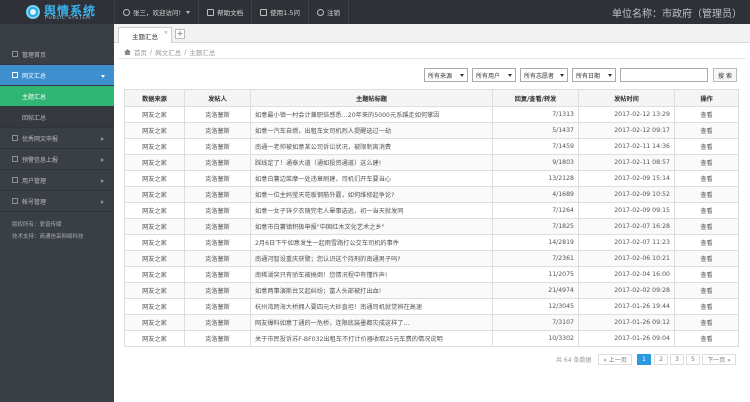 The width and height of the screenshot is (750, 402). I want to click on add-tab-button: +, so click(180, 34).